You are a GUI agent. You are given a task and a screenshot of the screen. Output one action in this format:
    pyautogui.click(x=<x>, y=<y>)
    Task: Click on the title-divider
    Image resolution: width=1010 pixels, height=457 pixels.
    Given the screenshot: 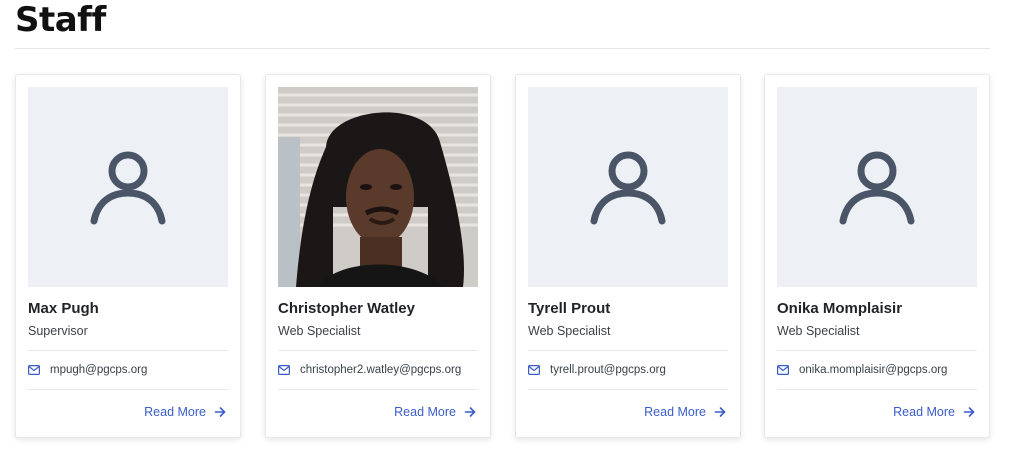 What is the action you would take?
    pyautogui.click(x=502, y=48)
    